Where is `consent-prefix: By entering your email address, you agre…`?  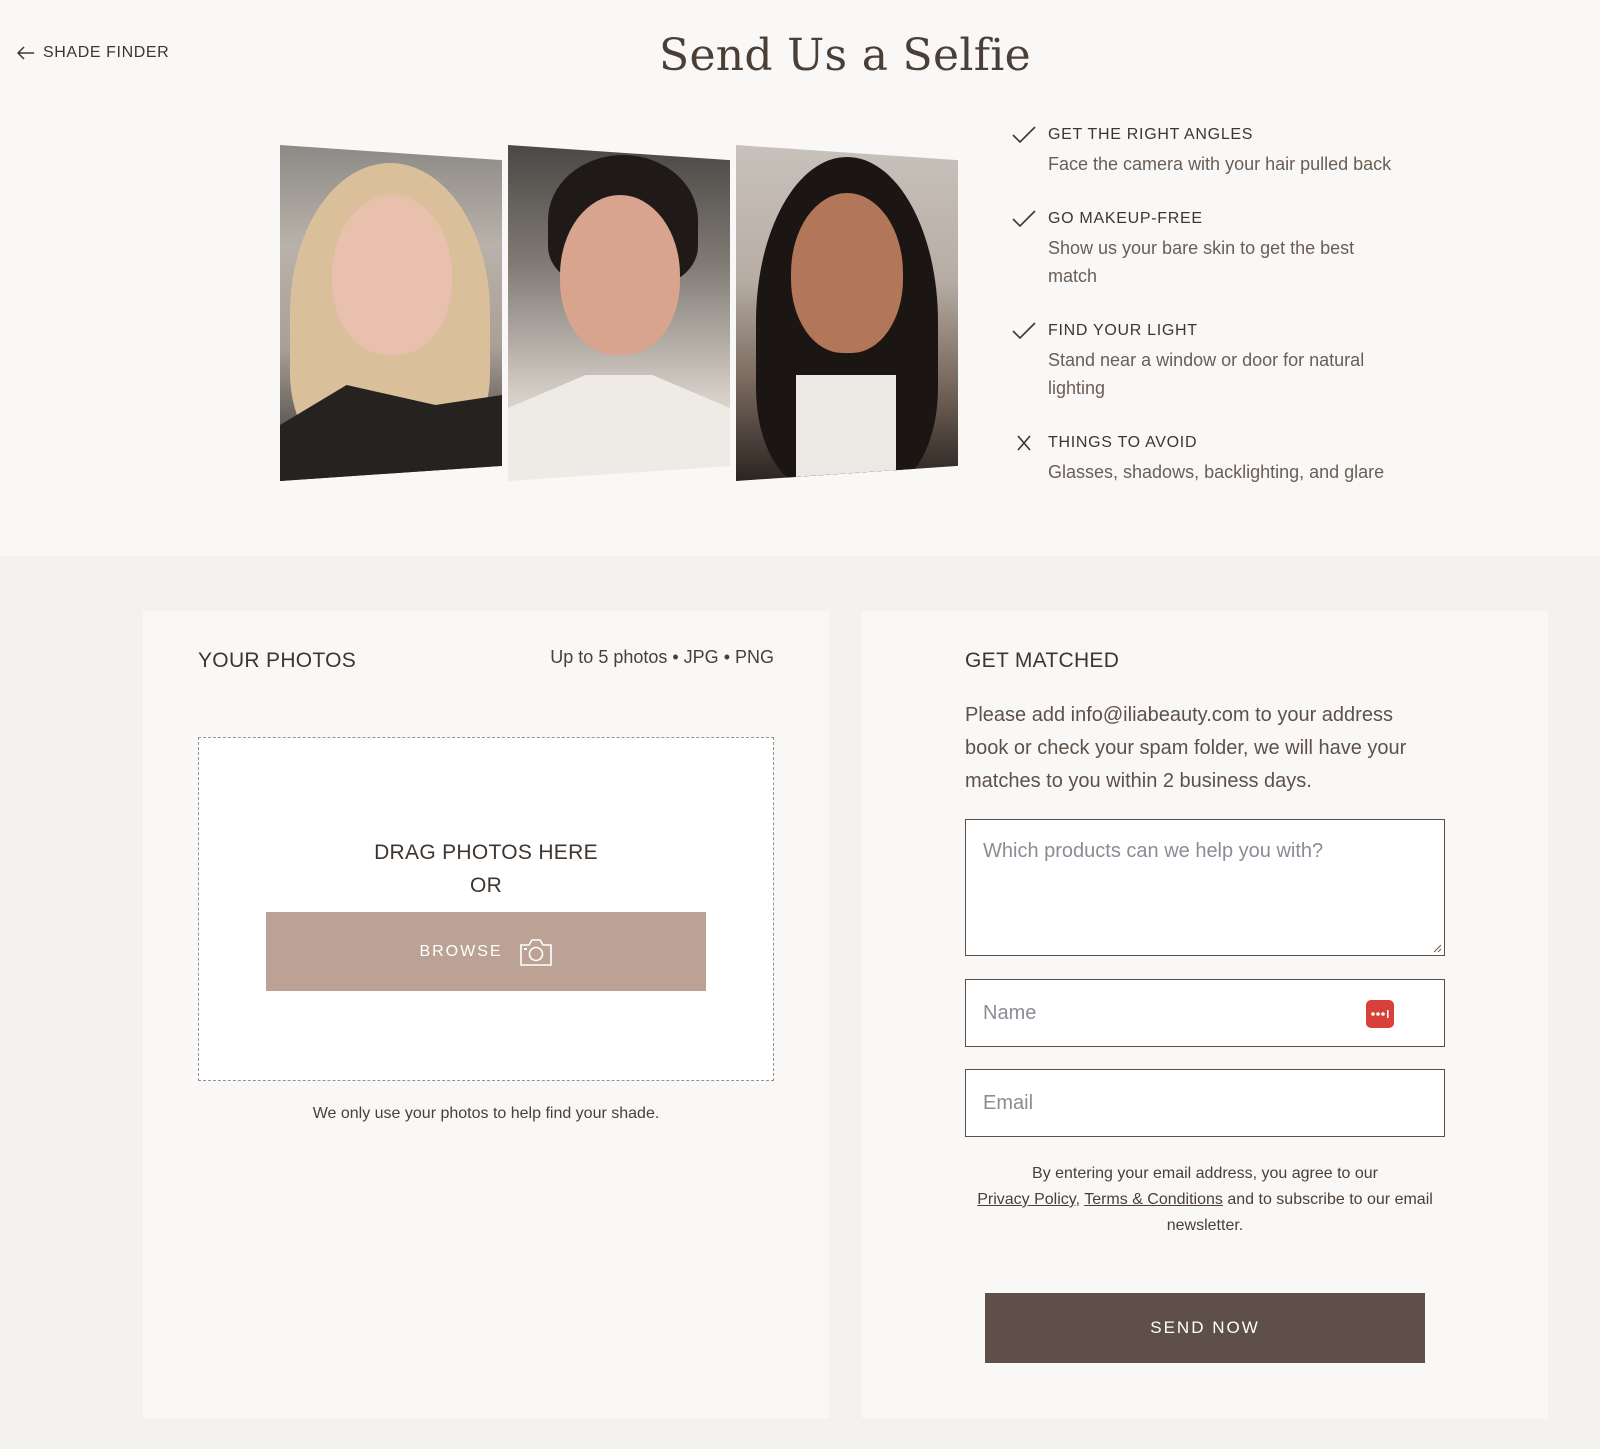 consent-prefix: By entering your email address, you agre… is located at coordinates (1205, 1173).